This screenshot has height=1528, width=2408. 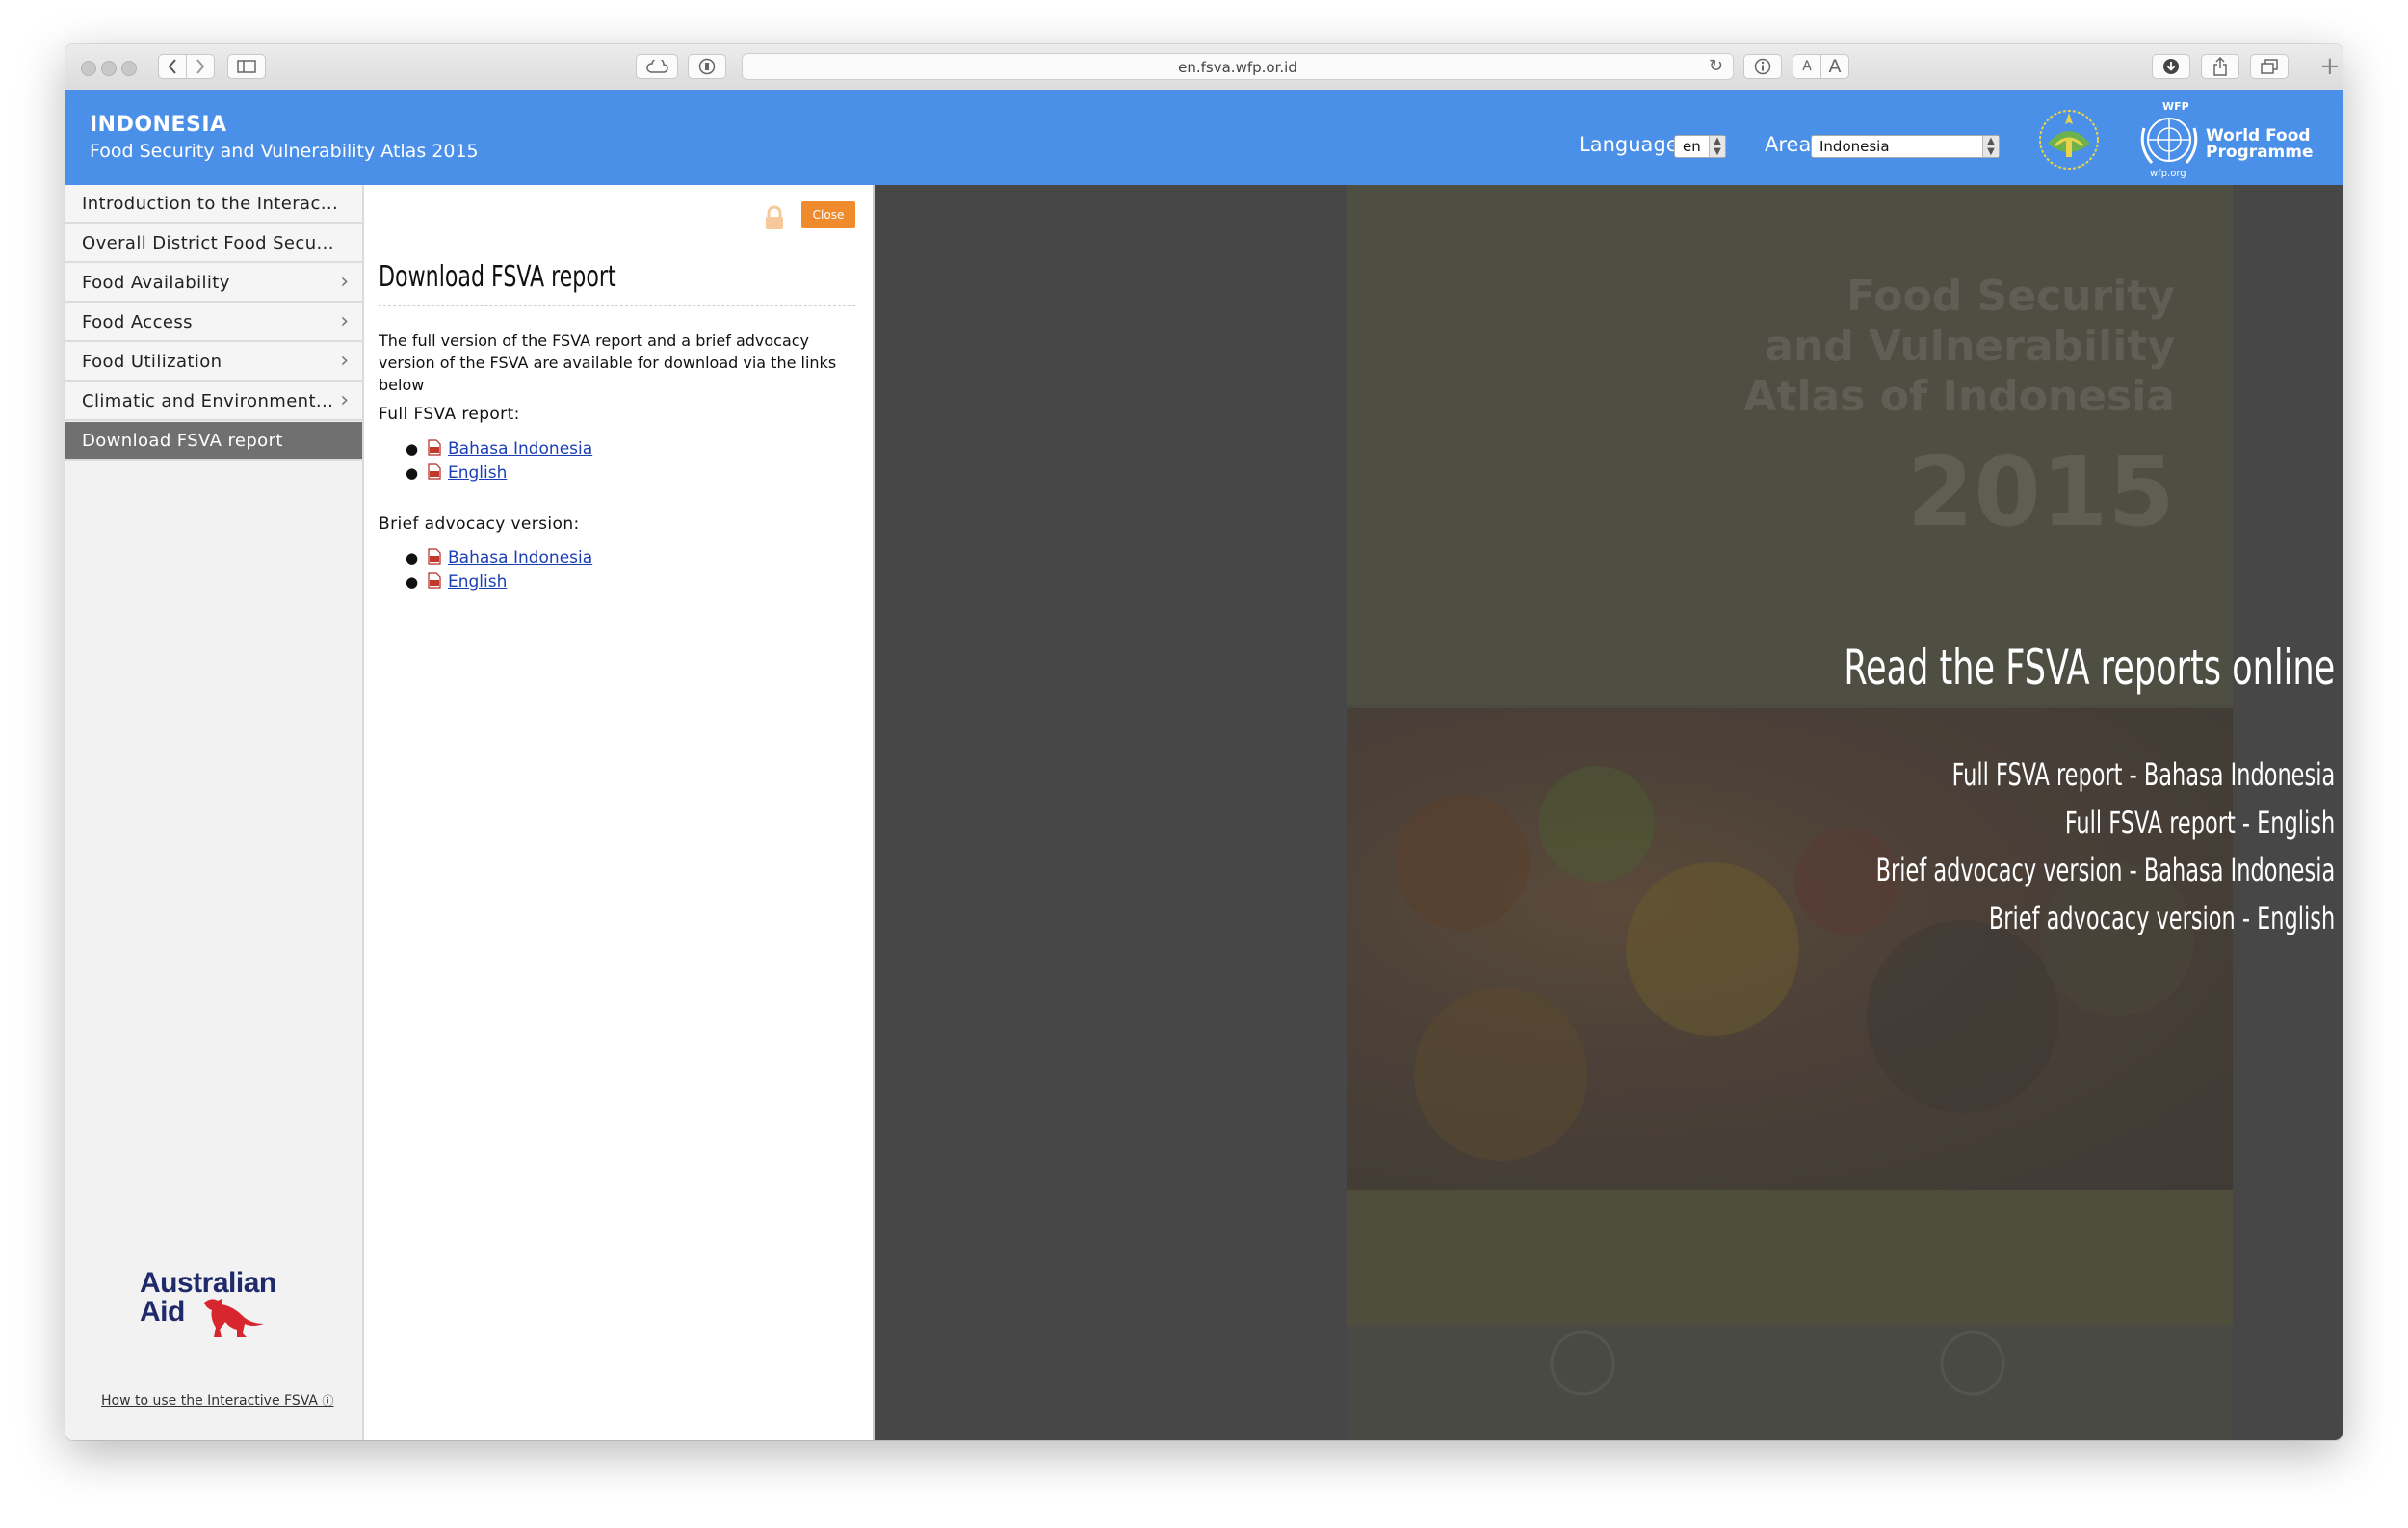 I want to click on shield-icon, so click(x=707, y=66).